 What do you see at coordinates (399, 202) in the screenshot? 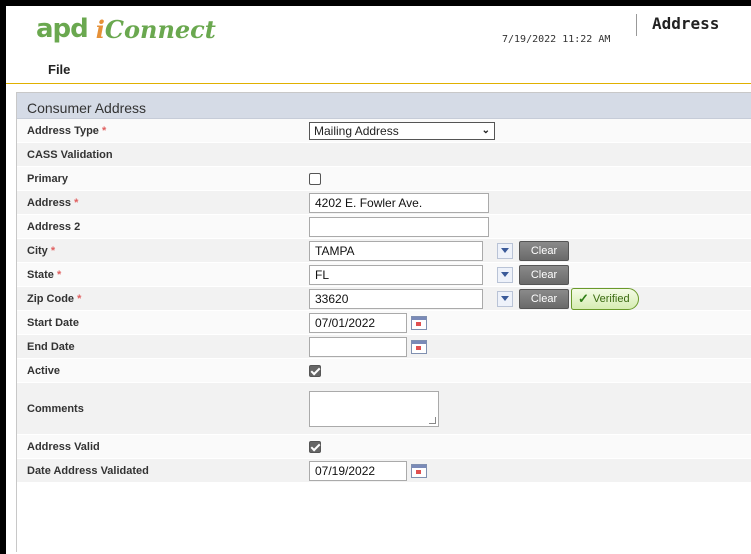
I see `address-input: 4202 E. Fowler Ave.` at bounding box center [399, 202].